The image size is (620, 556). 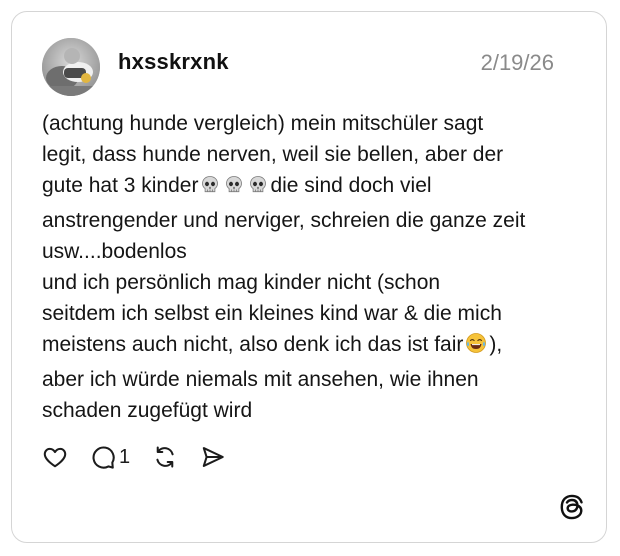 I want to click on heart-icon, so click(x=55, y=457).